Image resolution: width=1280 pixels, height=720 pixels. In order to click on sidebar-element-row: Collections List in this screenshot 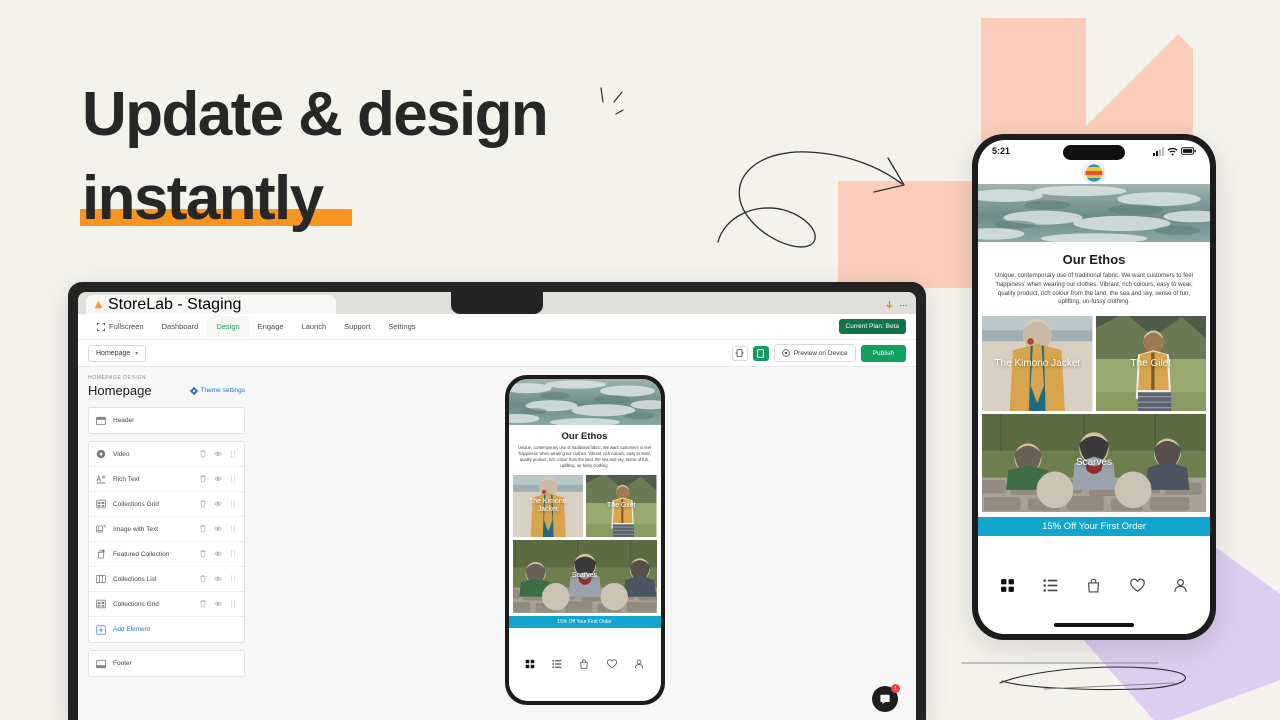, I will do `click(166, 579)`.